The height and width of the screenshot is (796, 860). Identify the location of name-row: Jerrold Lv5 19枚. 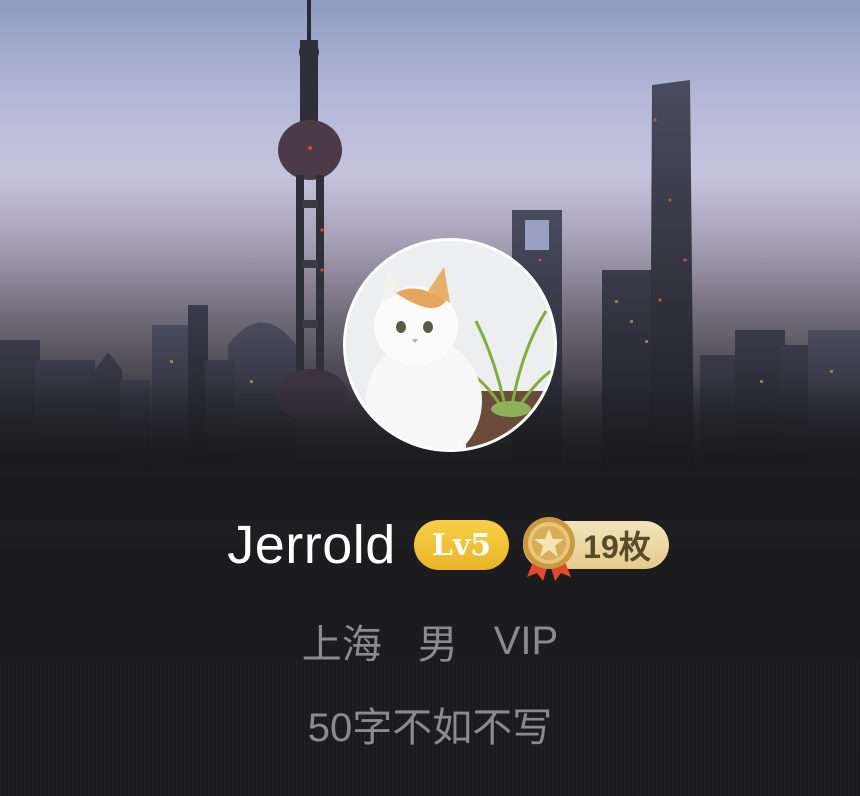
(430, 545).